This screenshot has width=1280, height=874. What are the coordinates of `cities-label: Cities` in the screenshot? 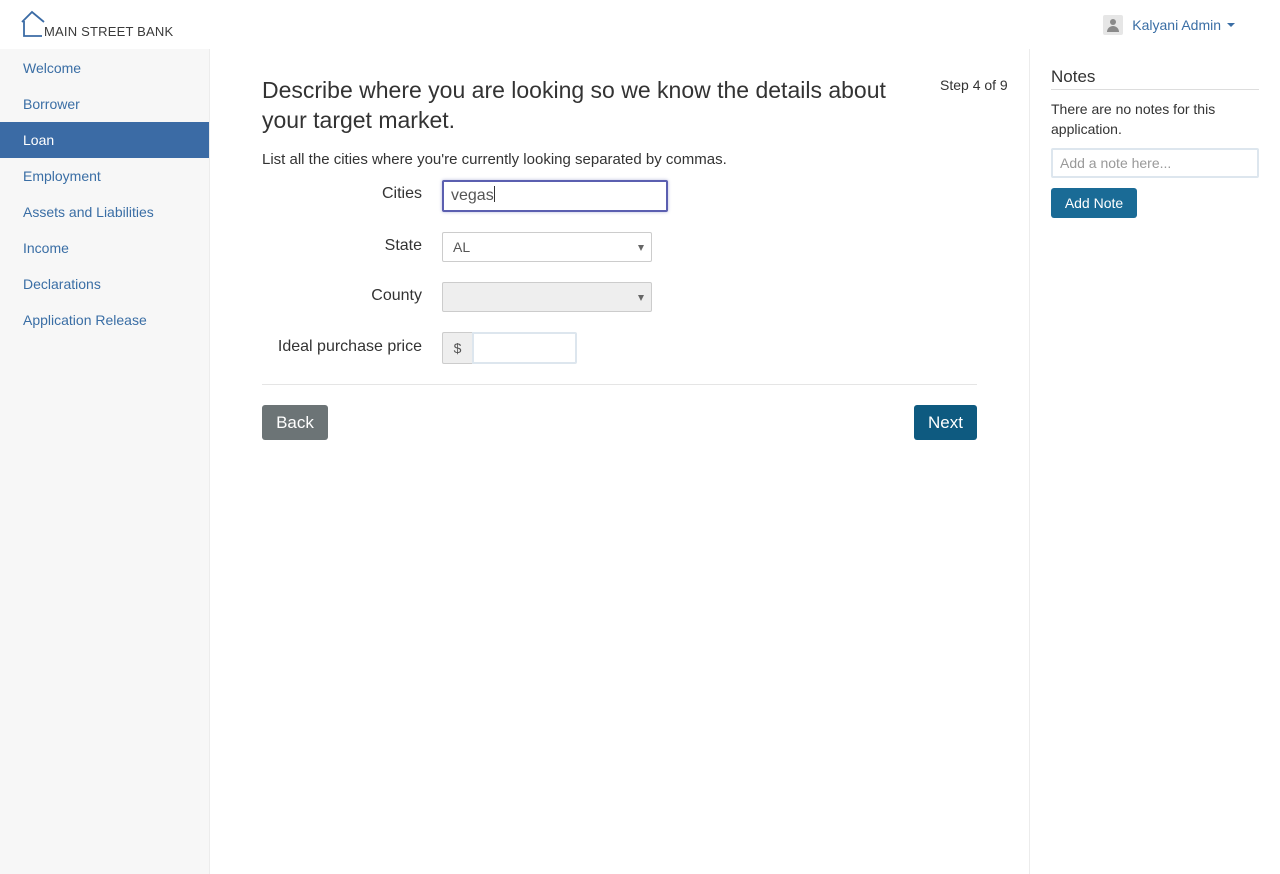 It's located at (401, 193).